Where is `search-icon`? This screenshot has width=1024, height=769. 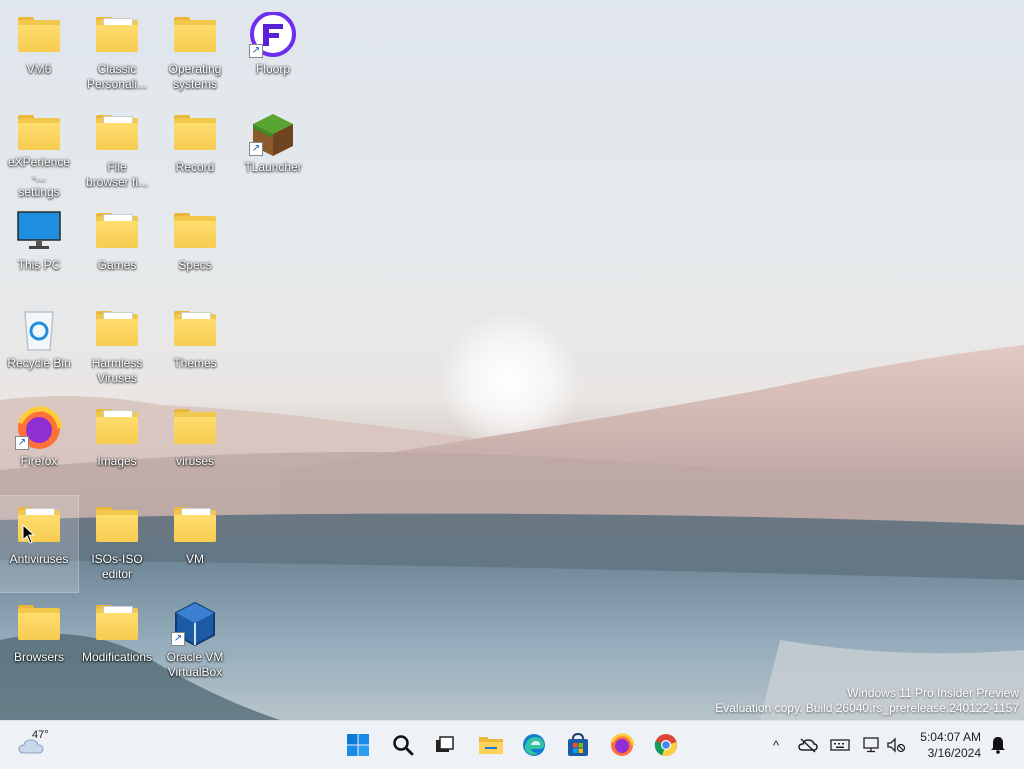 search-icon is located at coordinates (403, 745).